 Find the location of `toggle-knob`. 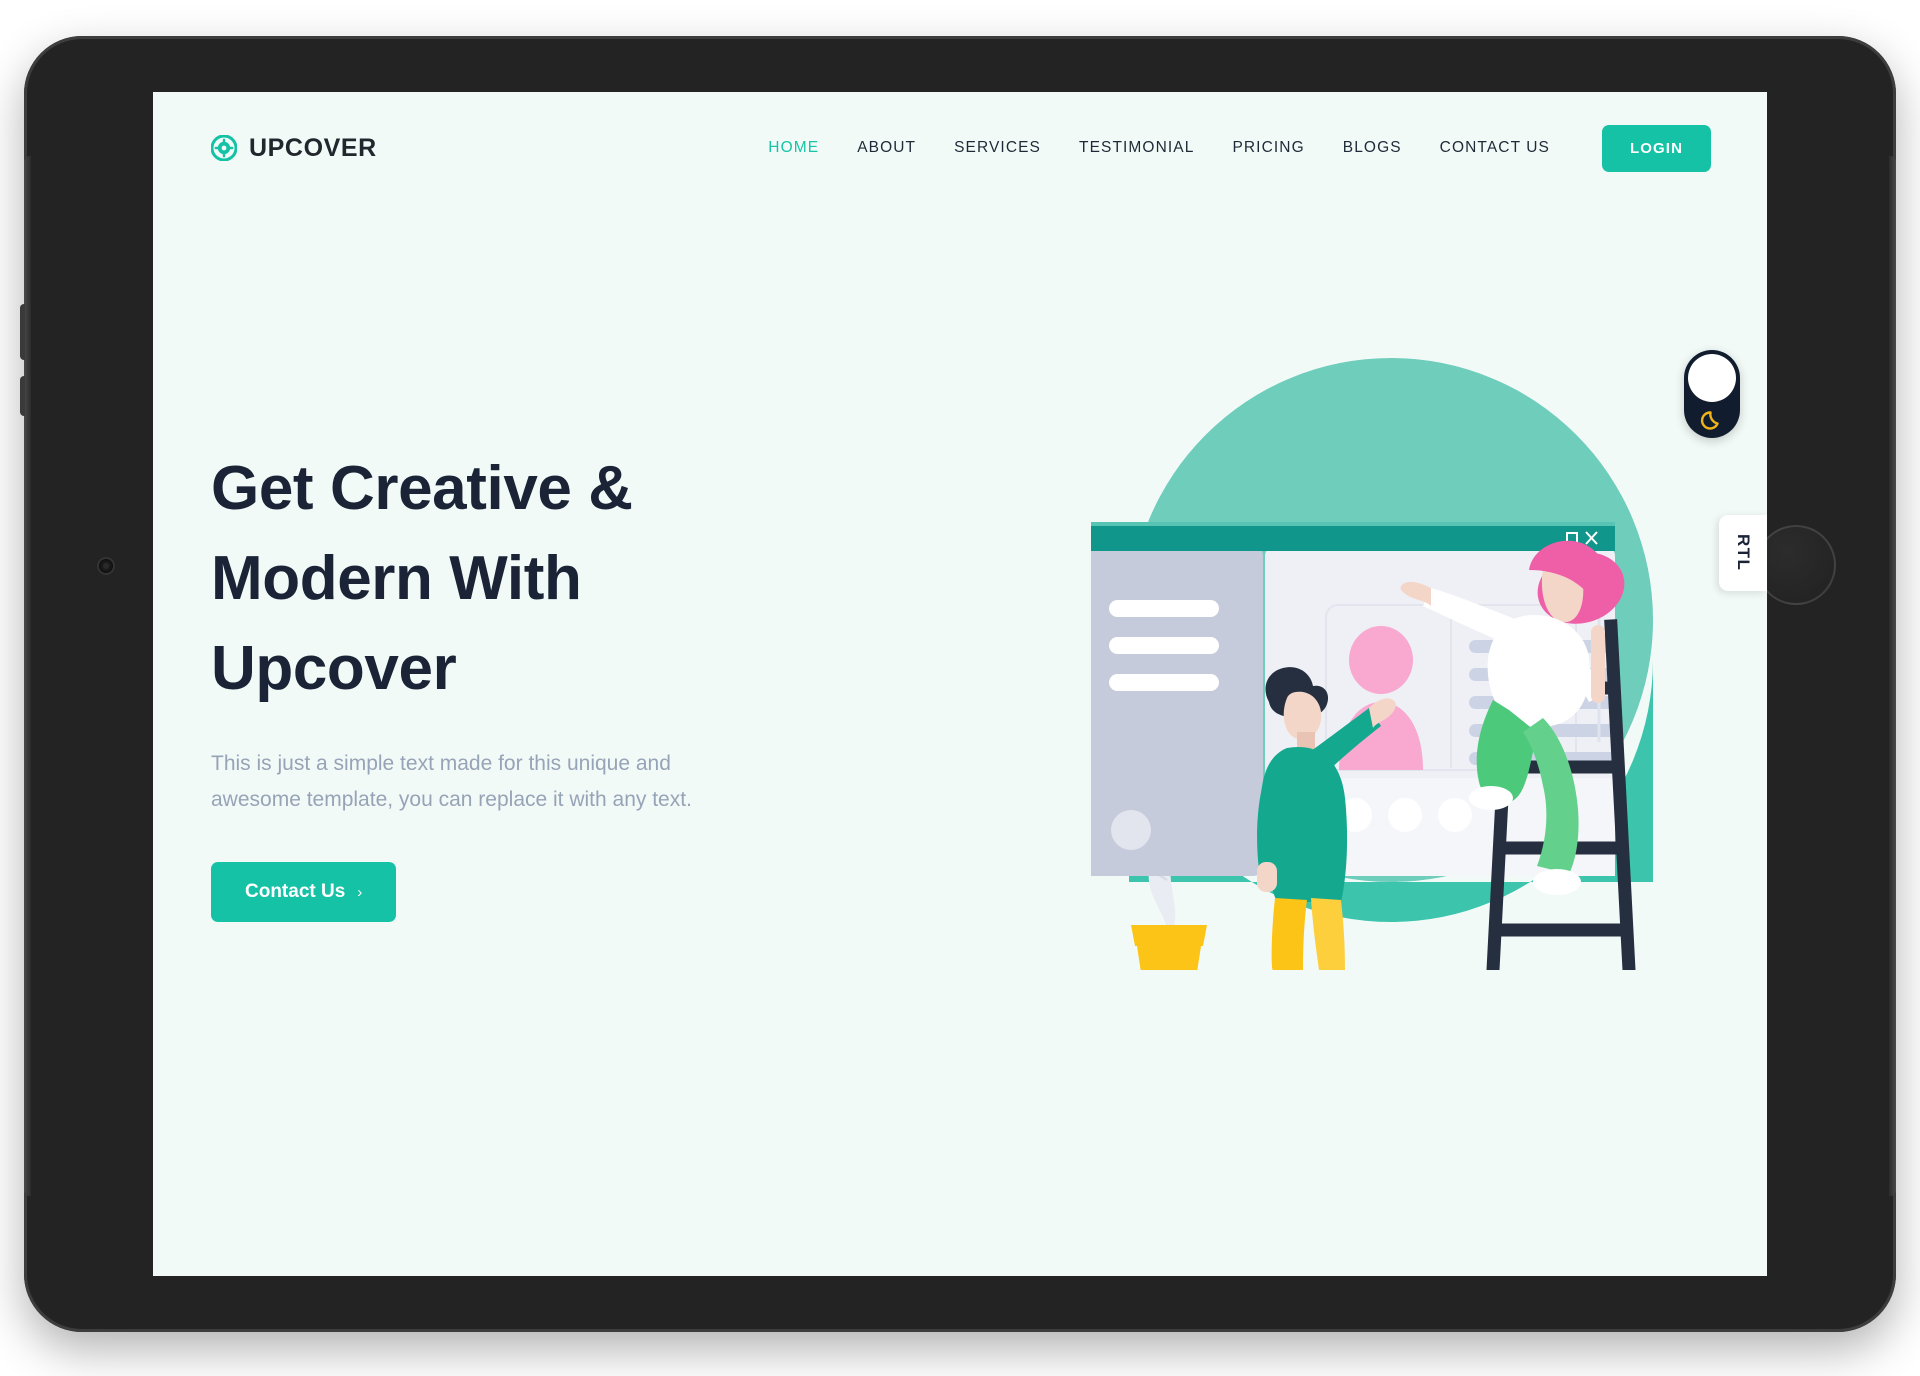

toggle-knob is located at coordinates (1712, 378).